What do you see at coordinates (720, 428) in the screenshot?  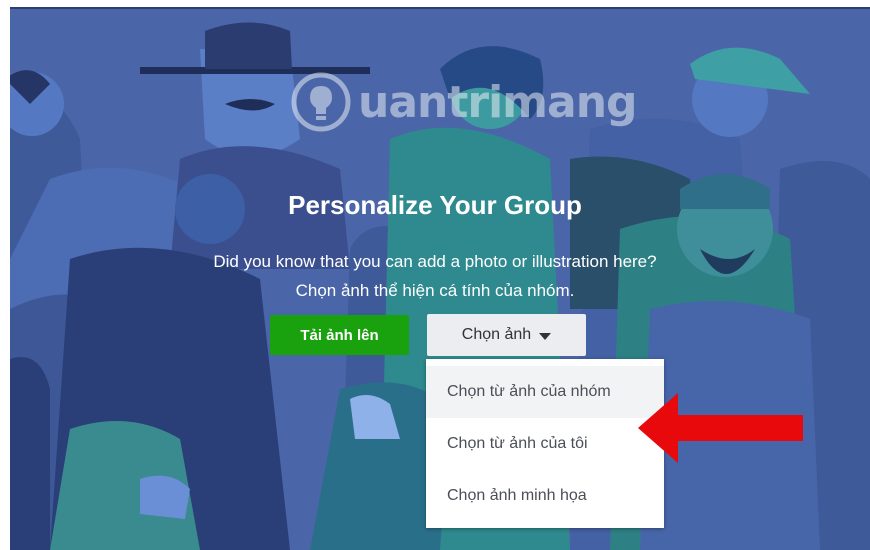 I see `red-arrow-icon` at bounding box center [720, 428].